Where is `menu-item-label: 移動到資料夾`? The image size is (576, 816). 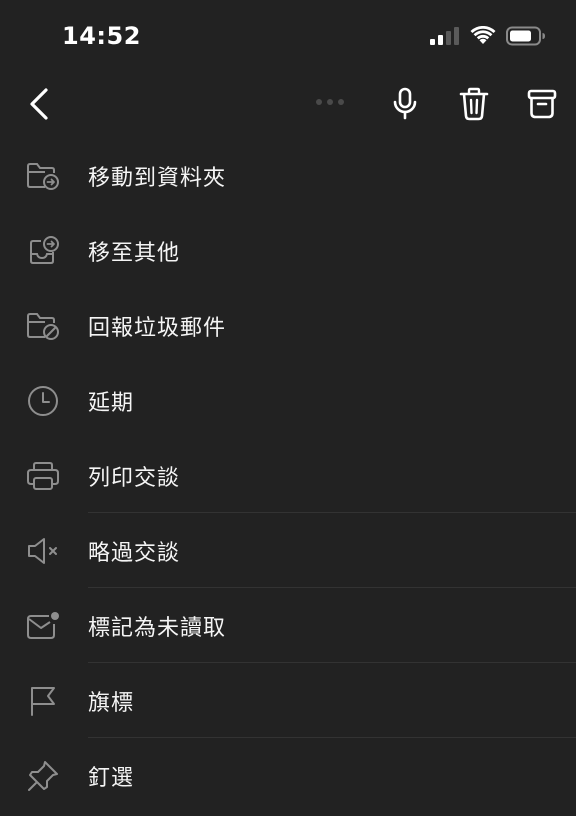 menu-item-label: 移動到資料夾 is located at coordinates (157, 178).